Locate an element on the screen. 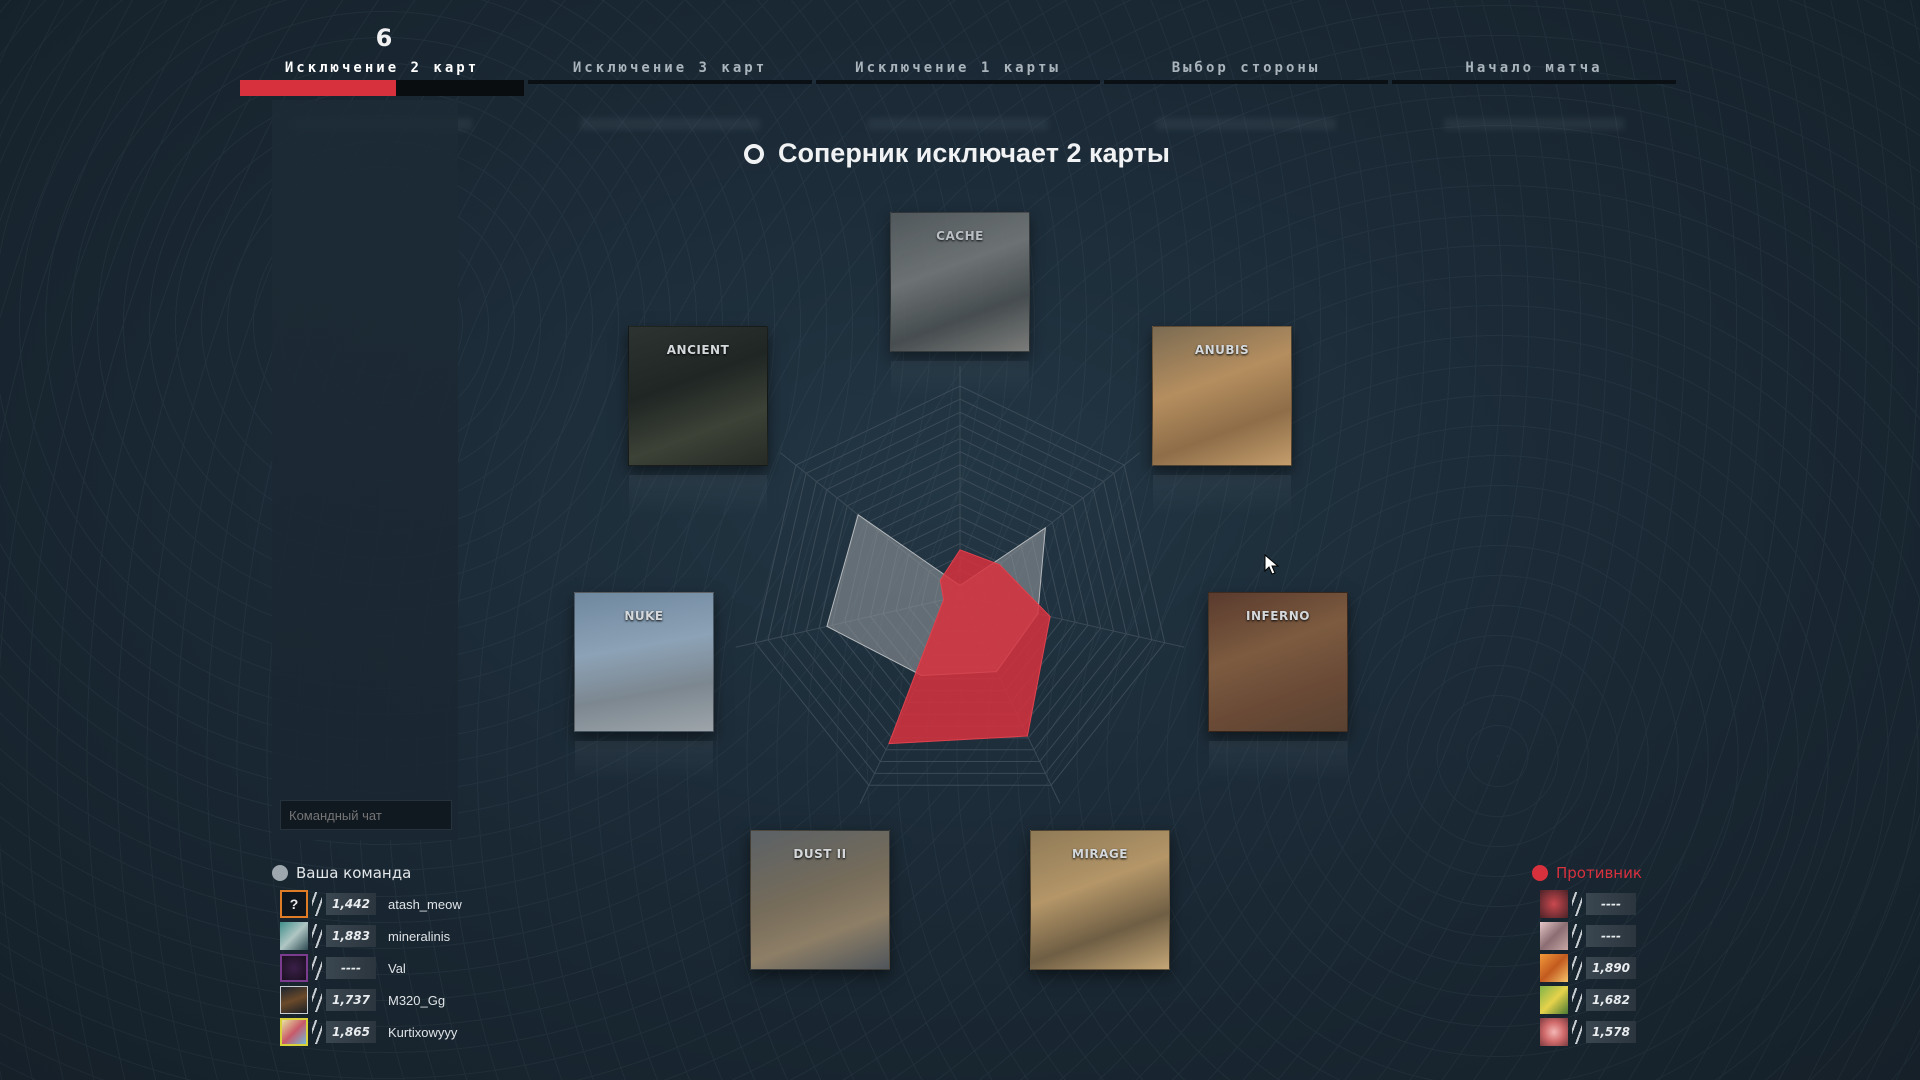  my-team-player-row: 1,865 Kurtixowyyy is located at coordinates (368, 1032).